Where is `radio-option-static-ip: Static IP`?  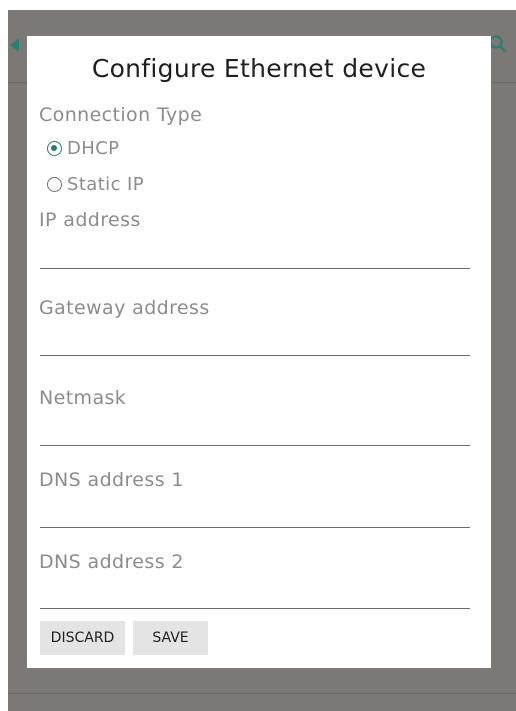
radio-option-static-ip: Static IP is located at coordinates (95, 184).